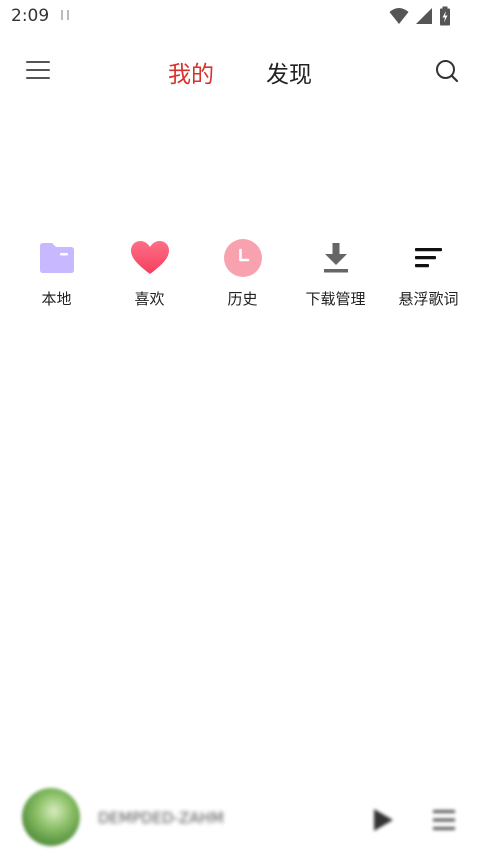 This screenshot has height=862, width=485. Describe the element at coordinates (242, 299) in the screenshot. I see `quick-entry-label: 历史` at that location.